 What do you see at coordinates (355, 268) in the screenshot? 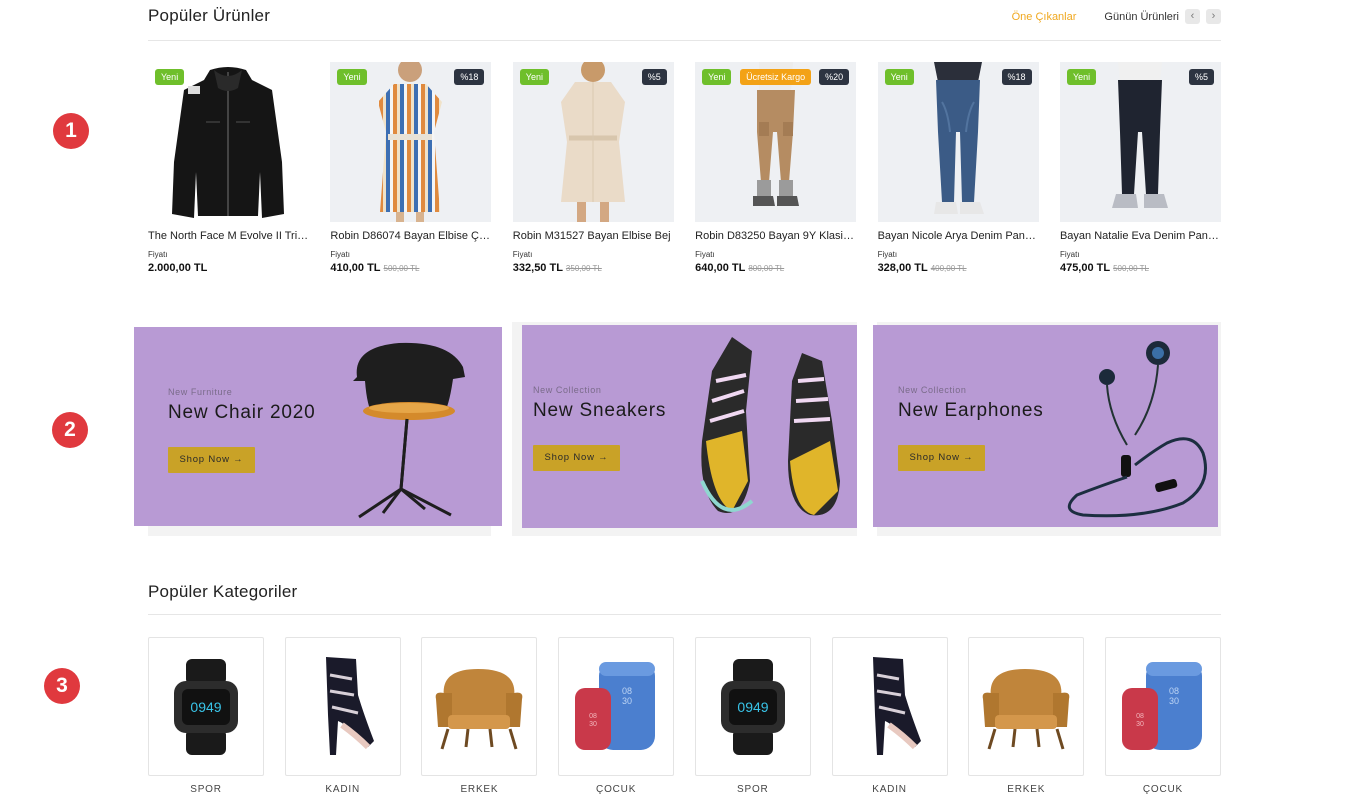
I see `current-price: 410,00 TL` at bounding box center [355, 268].